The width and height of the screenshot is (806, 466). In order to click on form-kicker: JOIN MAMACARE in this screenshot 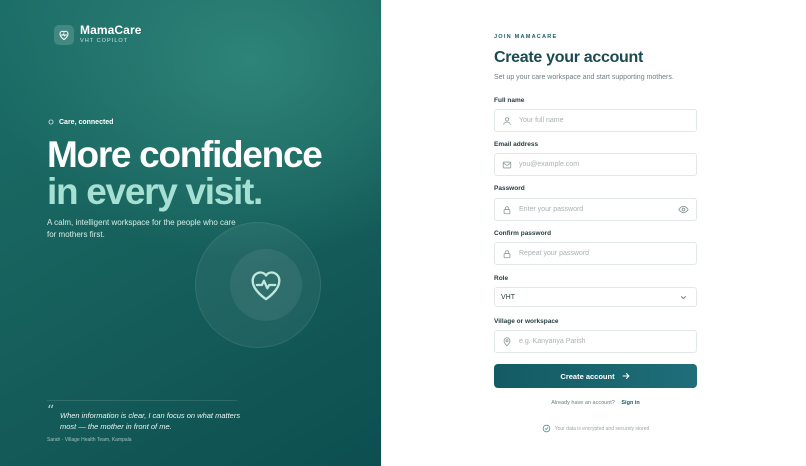, I will do `click(526, 37)`.